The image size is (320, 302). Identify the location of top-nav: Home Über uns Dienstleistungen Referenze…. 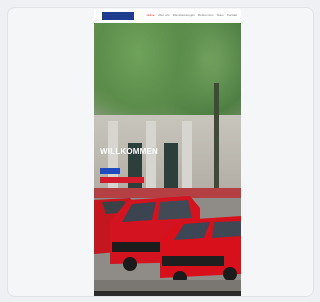
(167, 16).